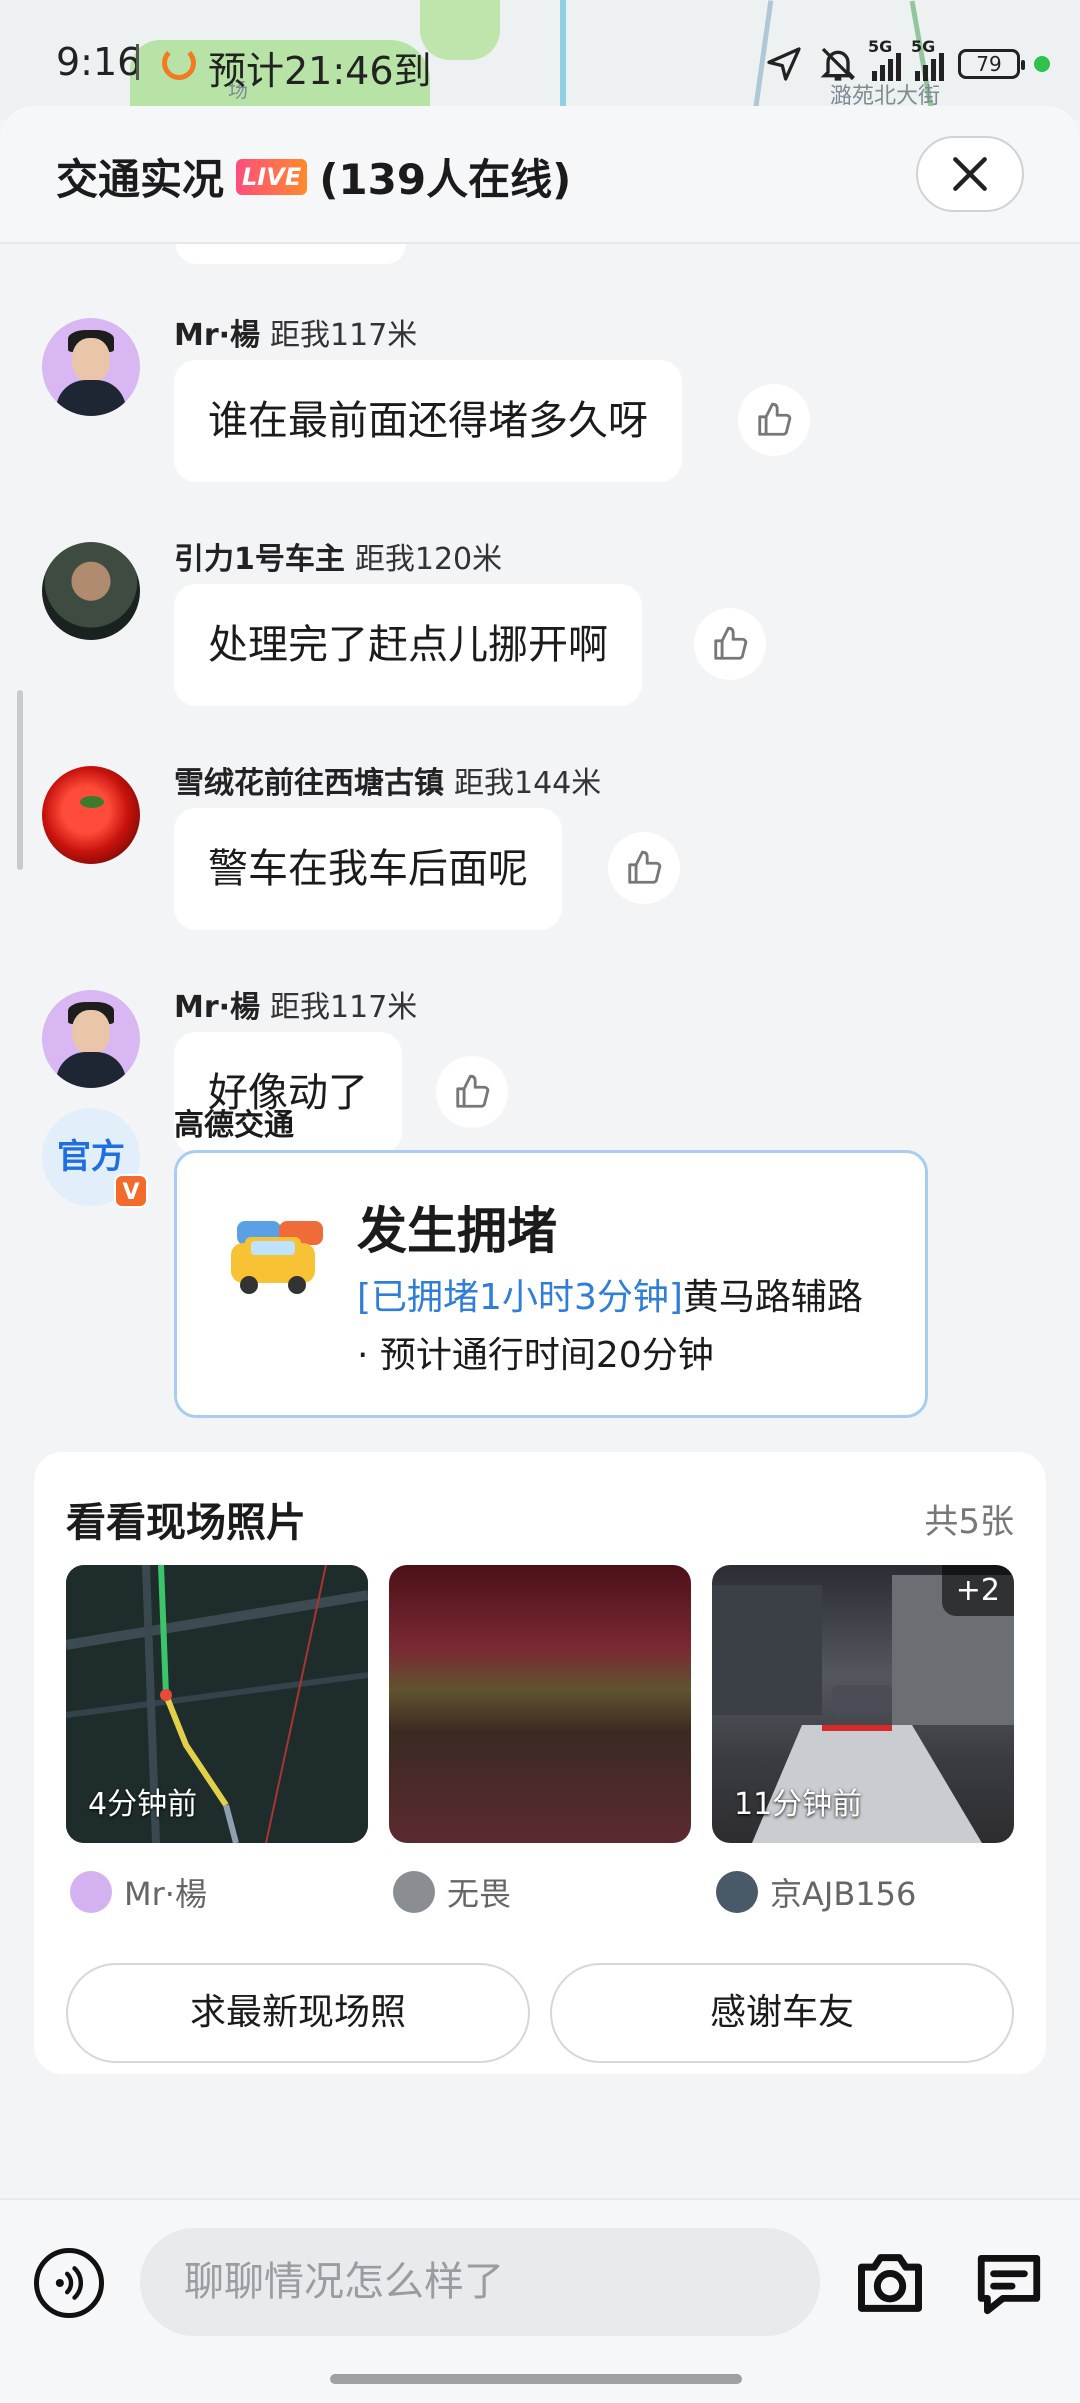 Image resolution: width=1080 pixels, height=2403 pixels. Describe the element at coordinates (480, 2282) in the screenshot. I see `chat-input: 聊聊情况怎么样了` at that location.